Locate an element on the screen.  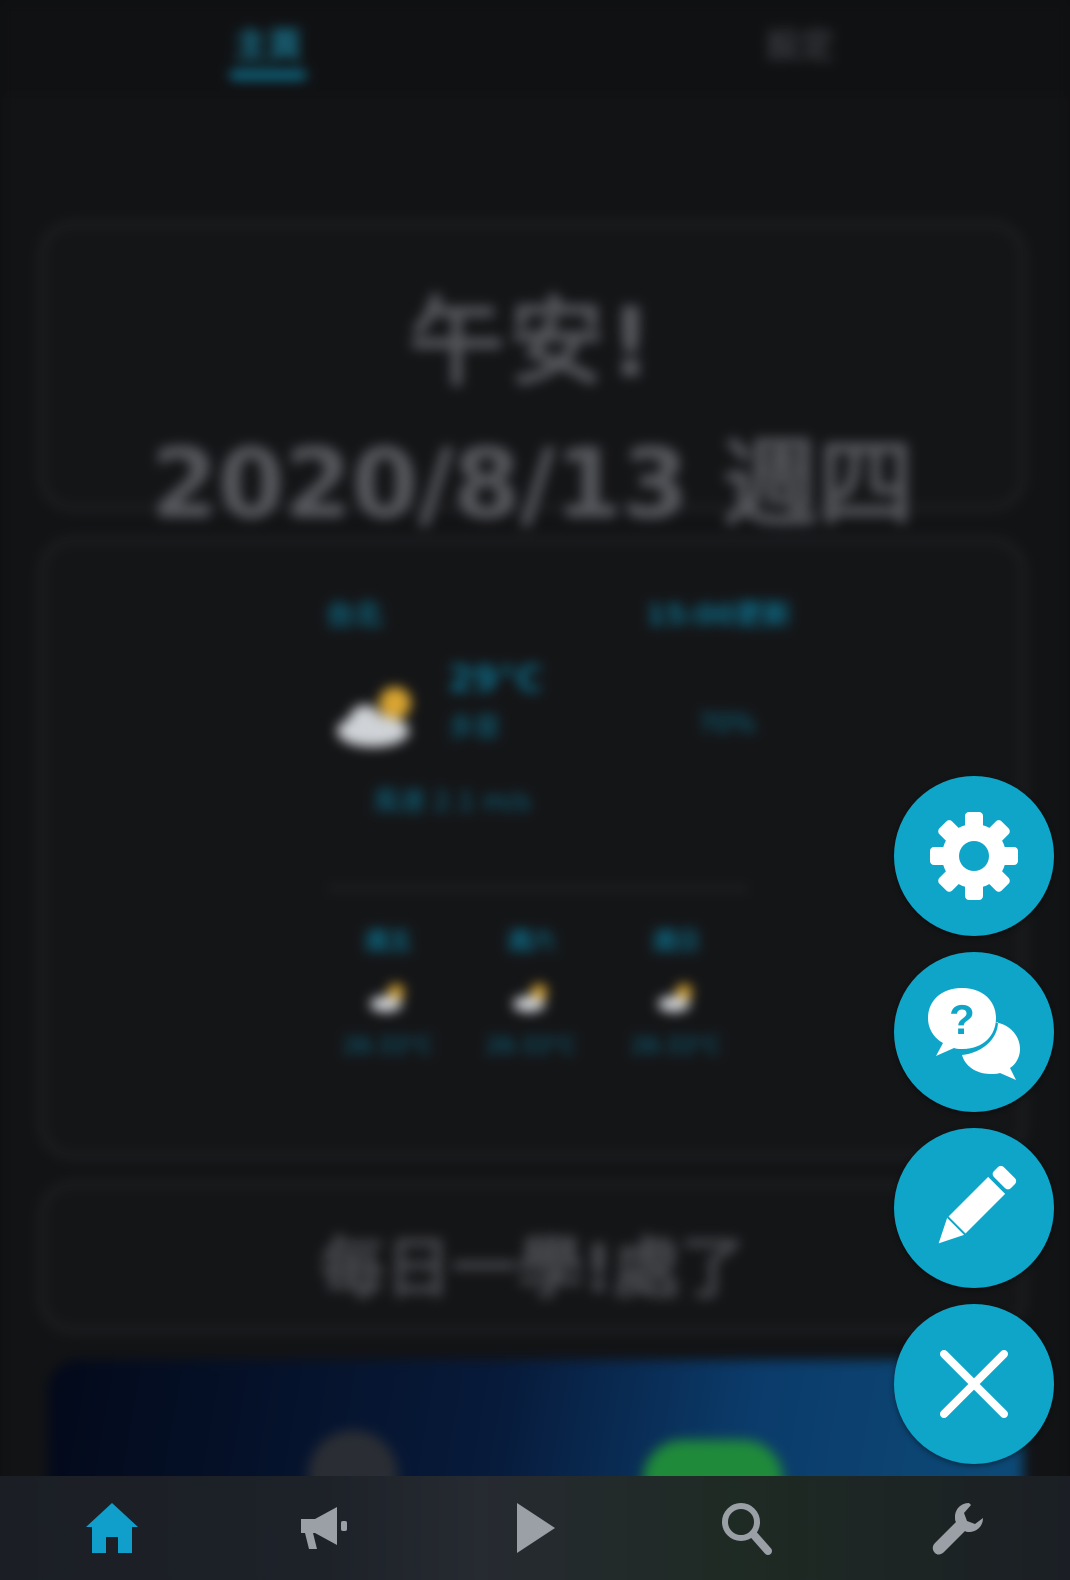
weather-updated: 15:00更新 is located at coordinates (719, 614).